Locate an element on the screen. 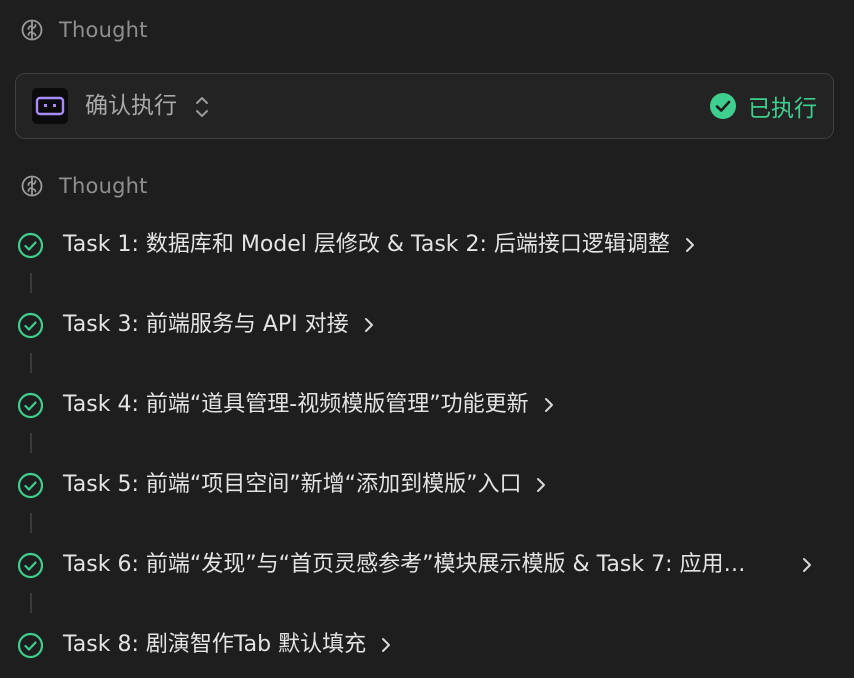  execution-status: 已执行 is located at coordinates (763, 106).